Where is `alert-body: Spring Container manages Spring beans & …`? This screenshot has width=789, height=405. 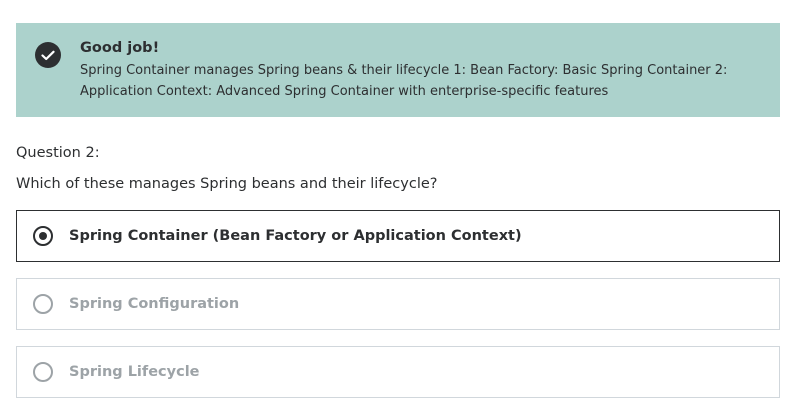
alert-body: Spring Container manages Spring beans & … is located at coordinates (404, 81).